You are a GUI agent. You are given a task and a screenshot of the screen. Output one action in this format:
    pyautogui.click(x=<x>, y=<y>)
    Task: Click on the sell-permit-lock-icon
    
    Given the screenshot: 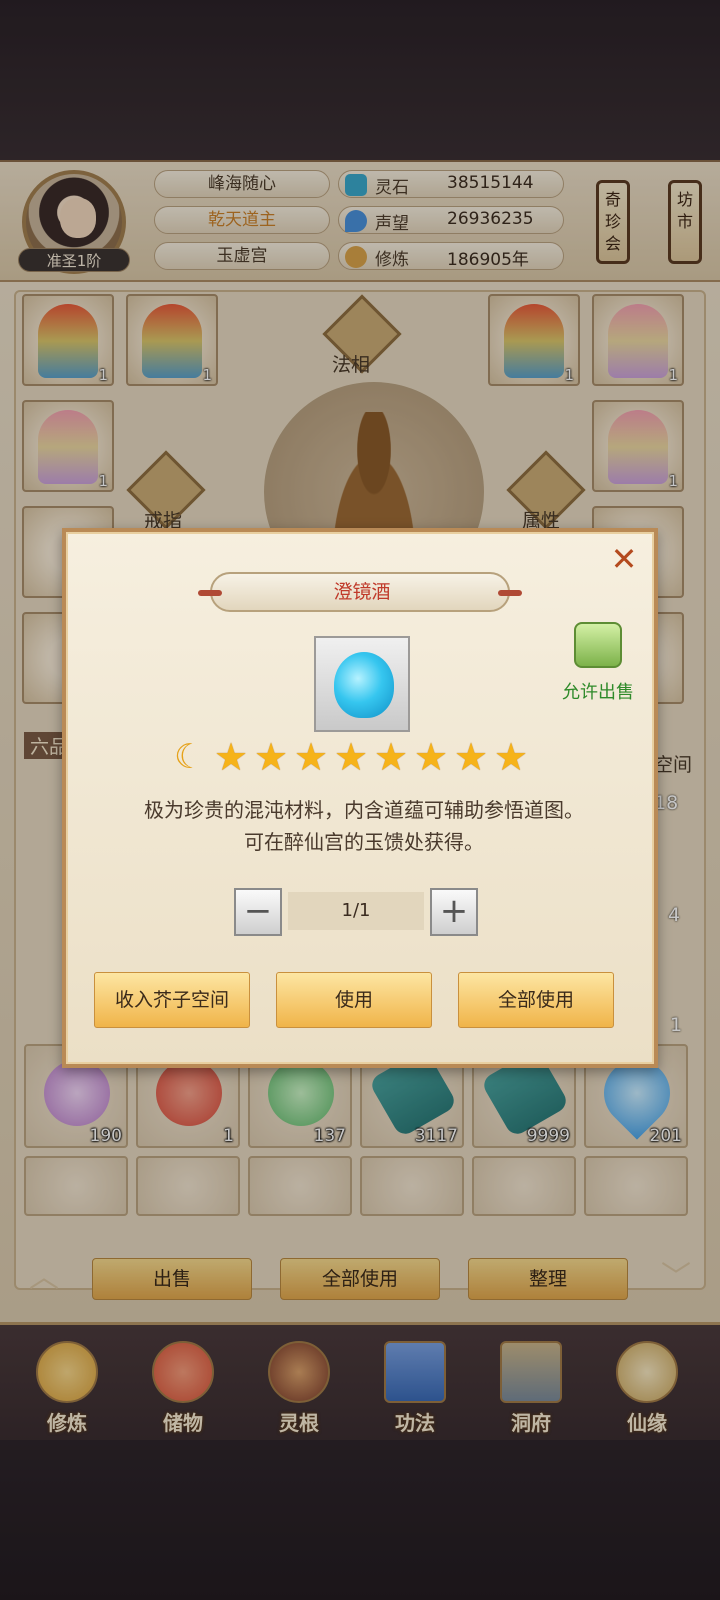 What is the action you would take?
    pyautogui.click(x=598, y=645)
    